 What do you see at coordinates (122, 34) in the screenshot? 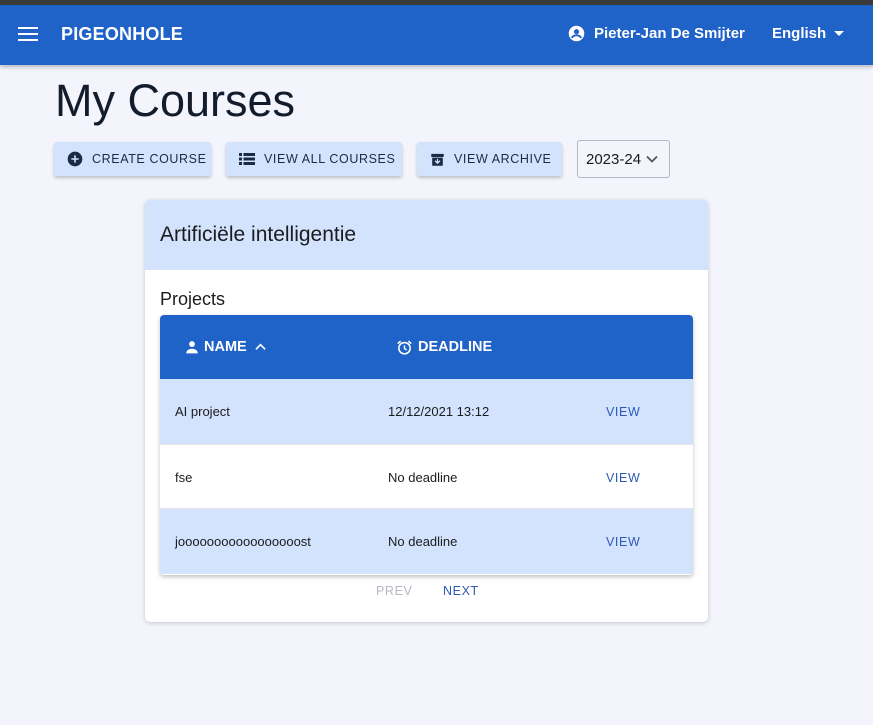
I see `app-brand: PIGEONHOLE` at bounding box center [122, 34].